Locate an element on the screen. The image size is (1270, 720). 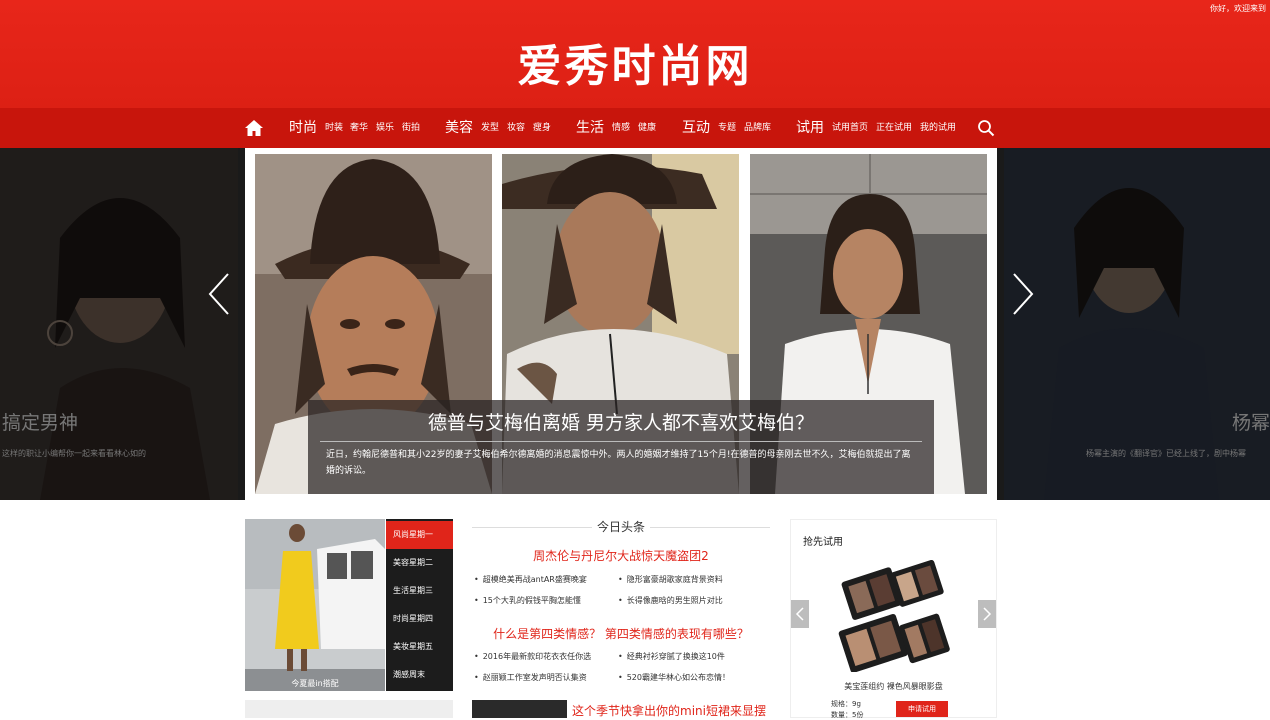
nav-interact: 互动 is located at coordinates (696, 128).